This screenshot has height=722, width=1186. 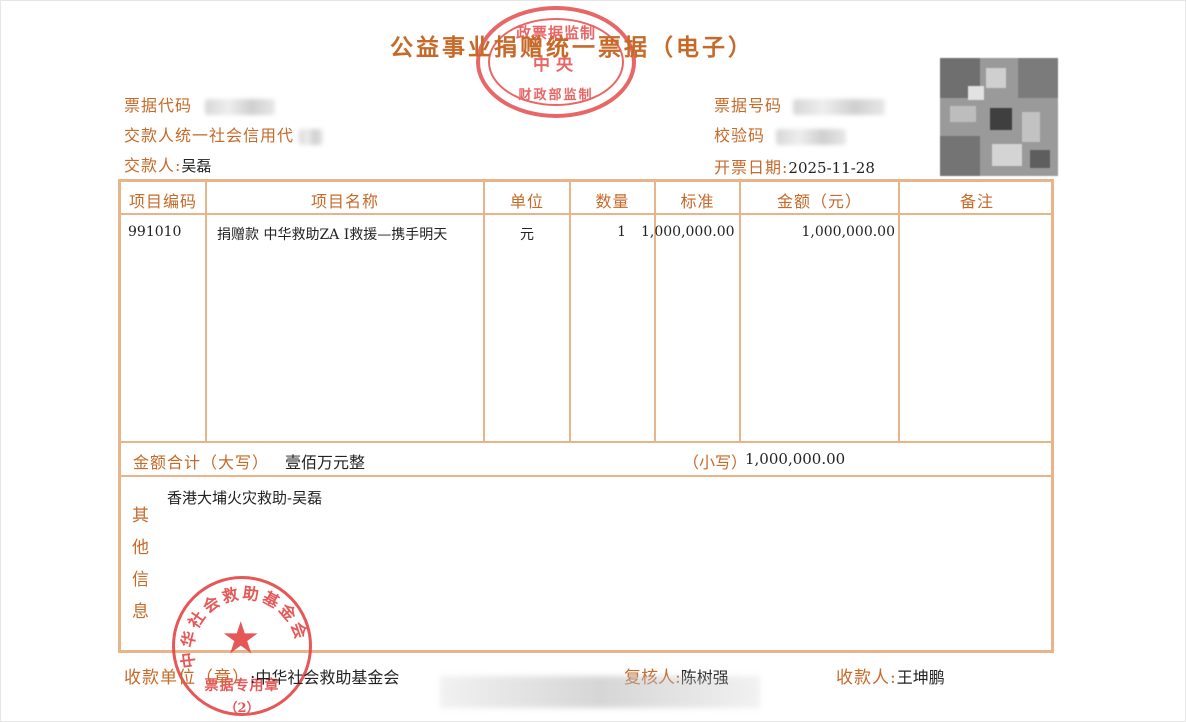 What do you see at coordinates (751, 167) in the screenshot?
I see `issue-date-label: 开票日期:` at bounding box center [751, 167].